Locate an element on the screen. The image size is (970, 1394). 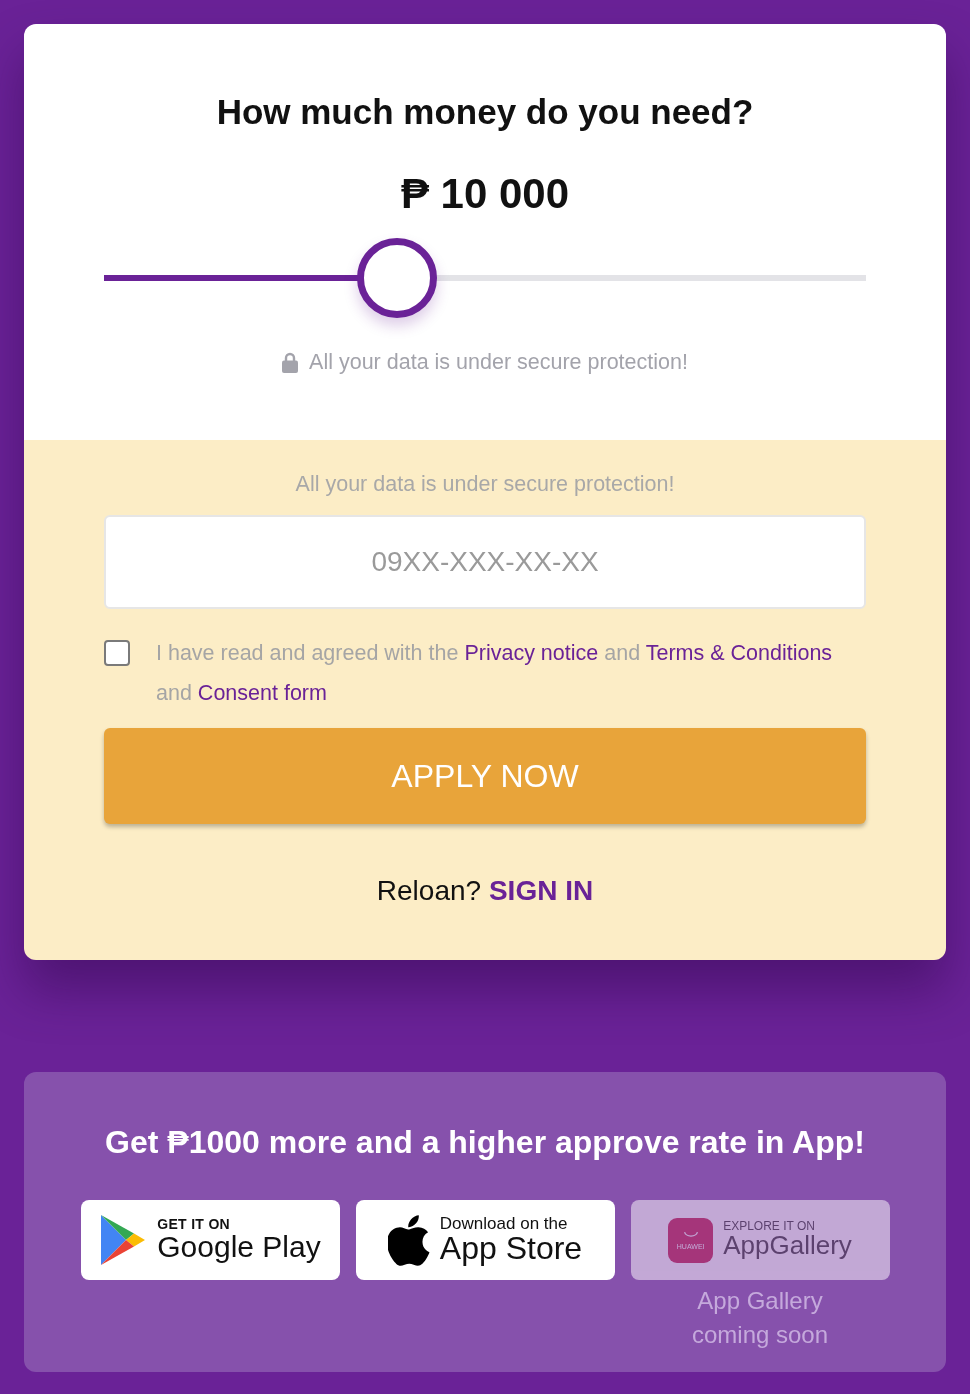
policy-link: Consent form is located at coordinates (262, 693).